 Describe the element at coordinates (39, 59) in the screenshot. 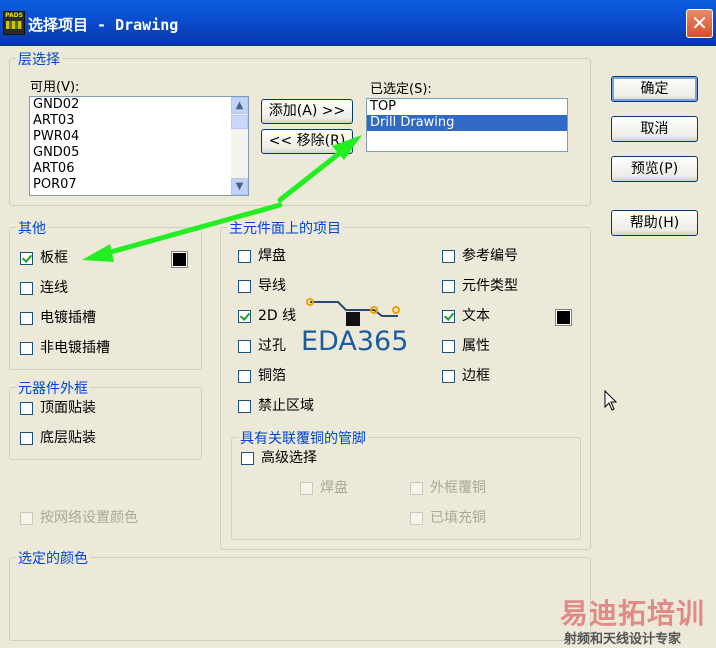

I see `layer-selection-legend: 层选择` at that location.